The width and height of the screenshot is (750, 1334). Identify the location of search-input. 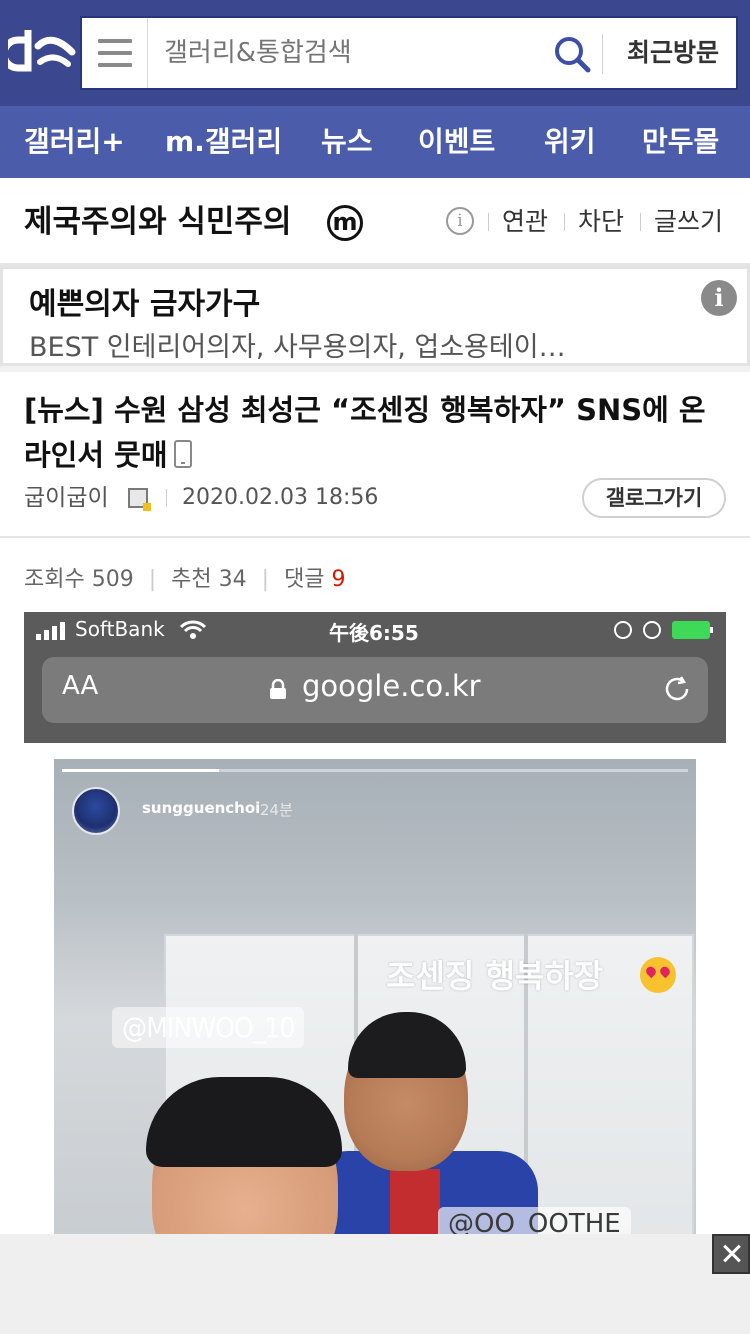
(354, 53).